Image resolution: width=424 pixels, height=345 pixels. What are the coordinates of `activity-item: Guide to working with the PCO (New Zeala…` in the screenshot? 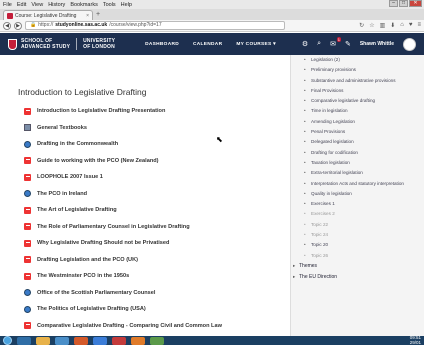 It's located at (144, 161).